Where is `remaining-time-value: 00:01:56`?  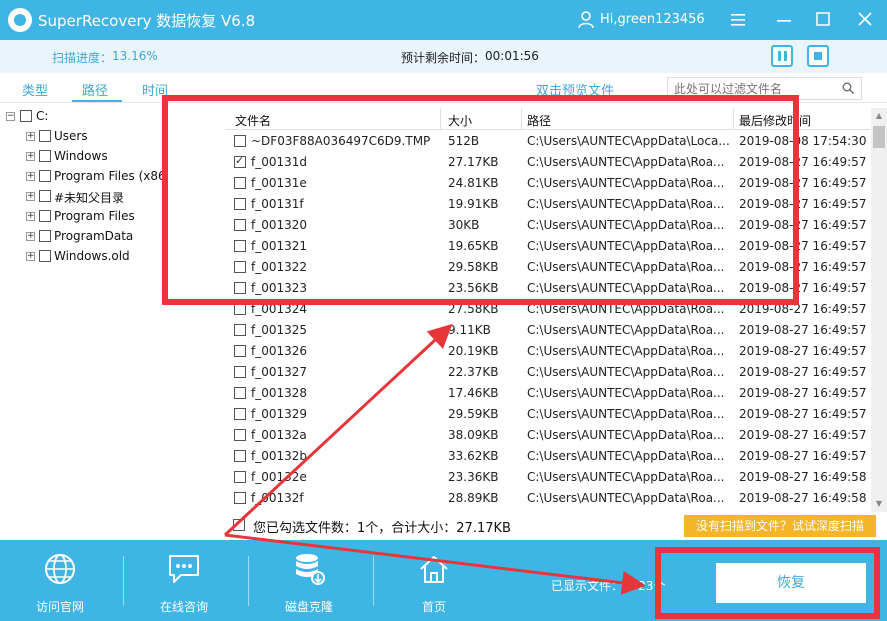 remaining-time-value: 00:01:56 is located at coordinates (512, 56).